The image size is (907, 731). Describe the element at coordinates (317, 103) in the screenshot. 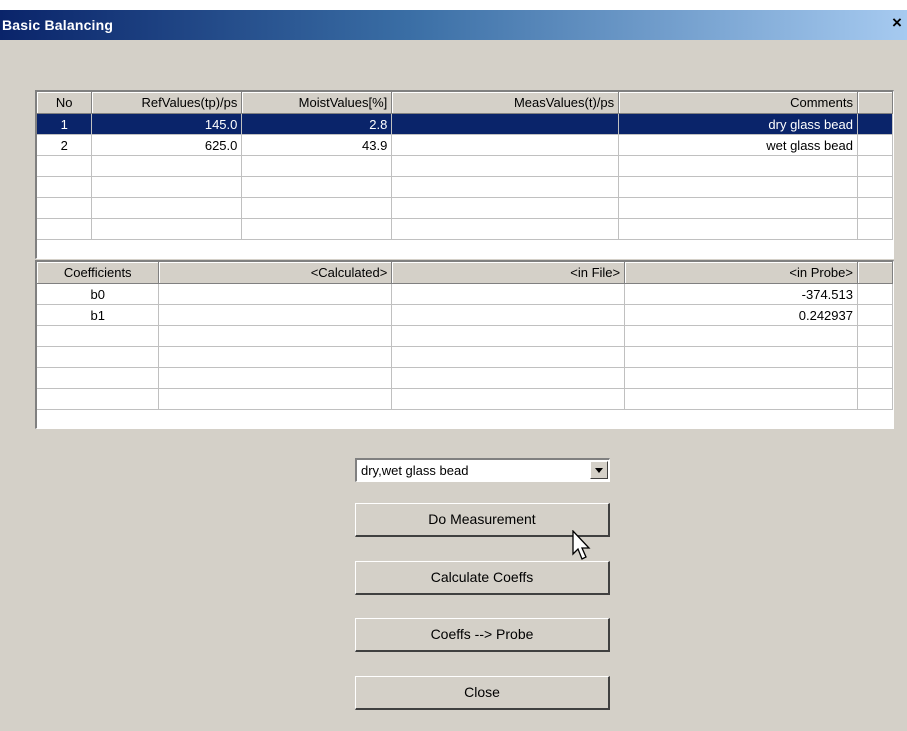

I see `column-header-moist-values: MoistValues[%]` at that location.